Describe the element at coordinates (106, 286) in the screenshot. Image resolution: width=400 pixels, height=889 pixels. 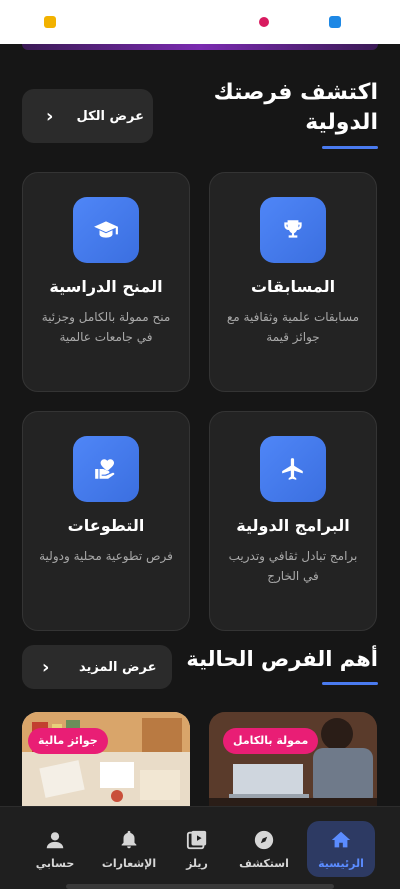
I see `card-title: المنح الدراسية` at that location.